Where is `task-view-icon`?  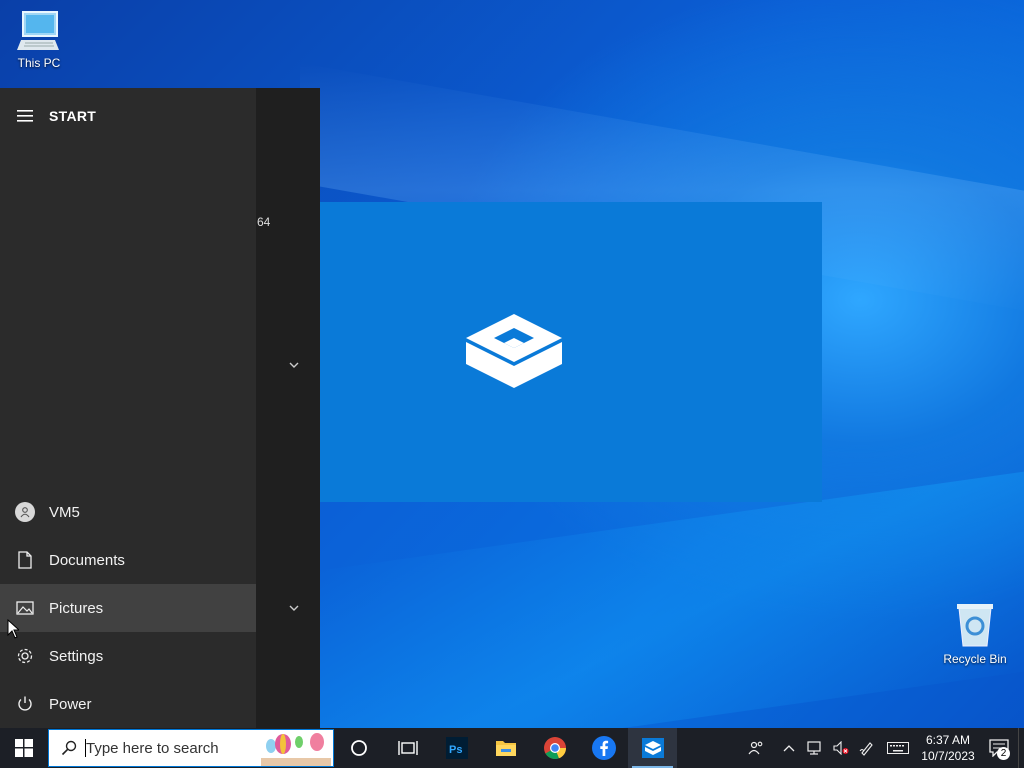 task-view-icon is located at coordinates (407, 748).